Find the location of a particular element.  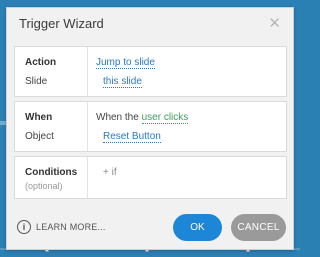

dialog-titlebar: Trigger Wizard ✕ is located at coordinates (150, 23).